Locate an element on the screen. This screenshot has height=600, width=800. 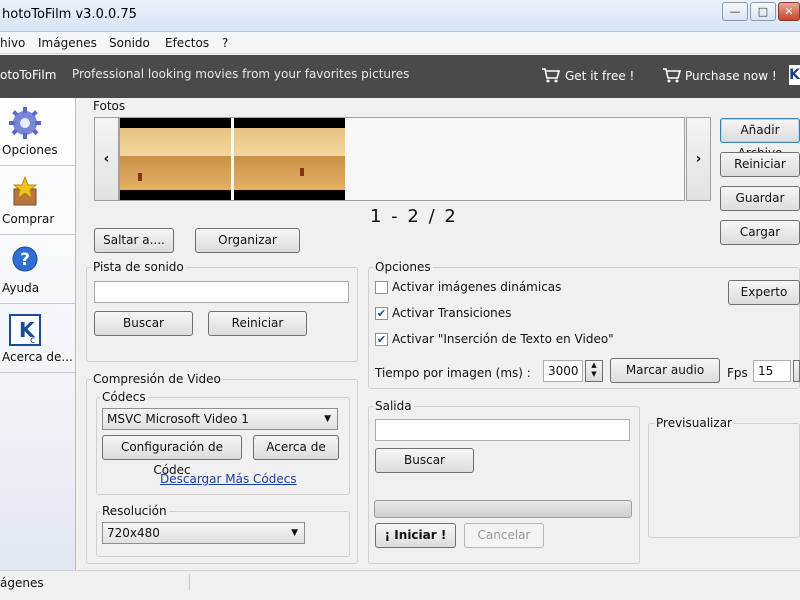
codec-about-button: Acerca de is located at coordinates (296, 447).